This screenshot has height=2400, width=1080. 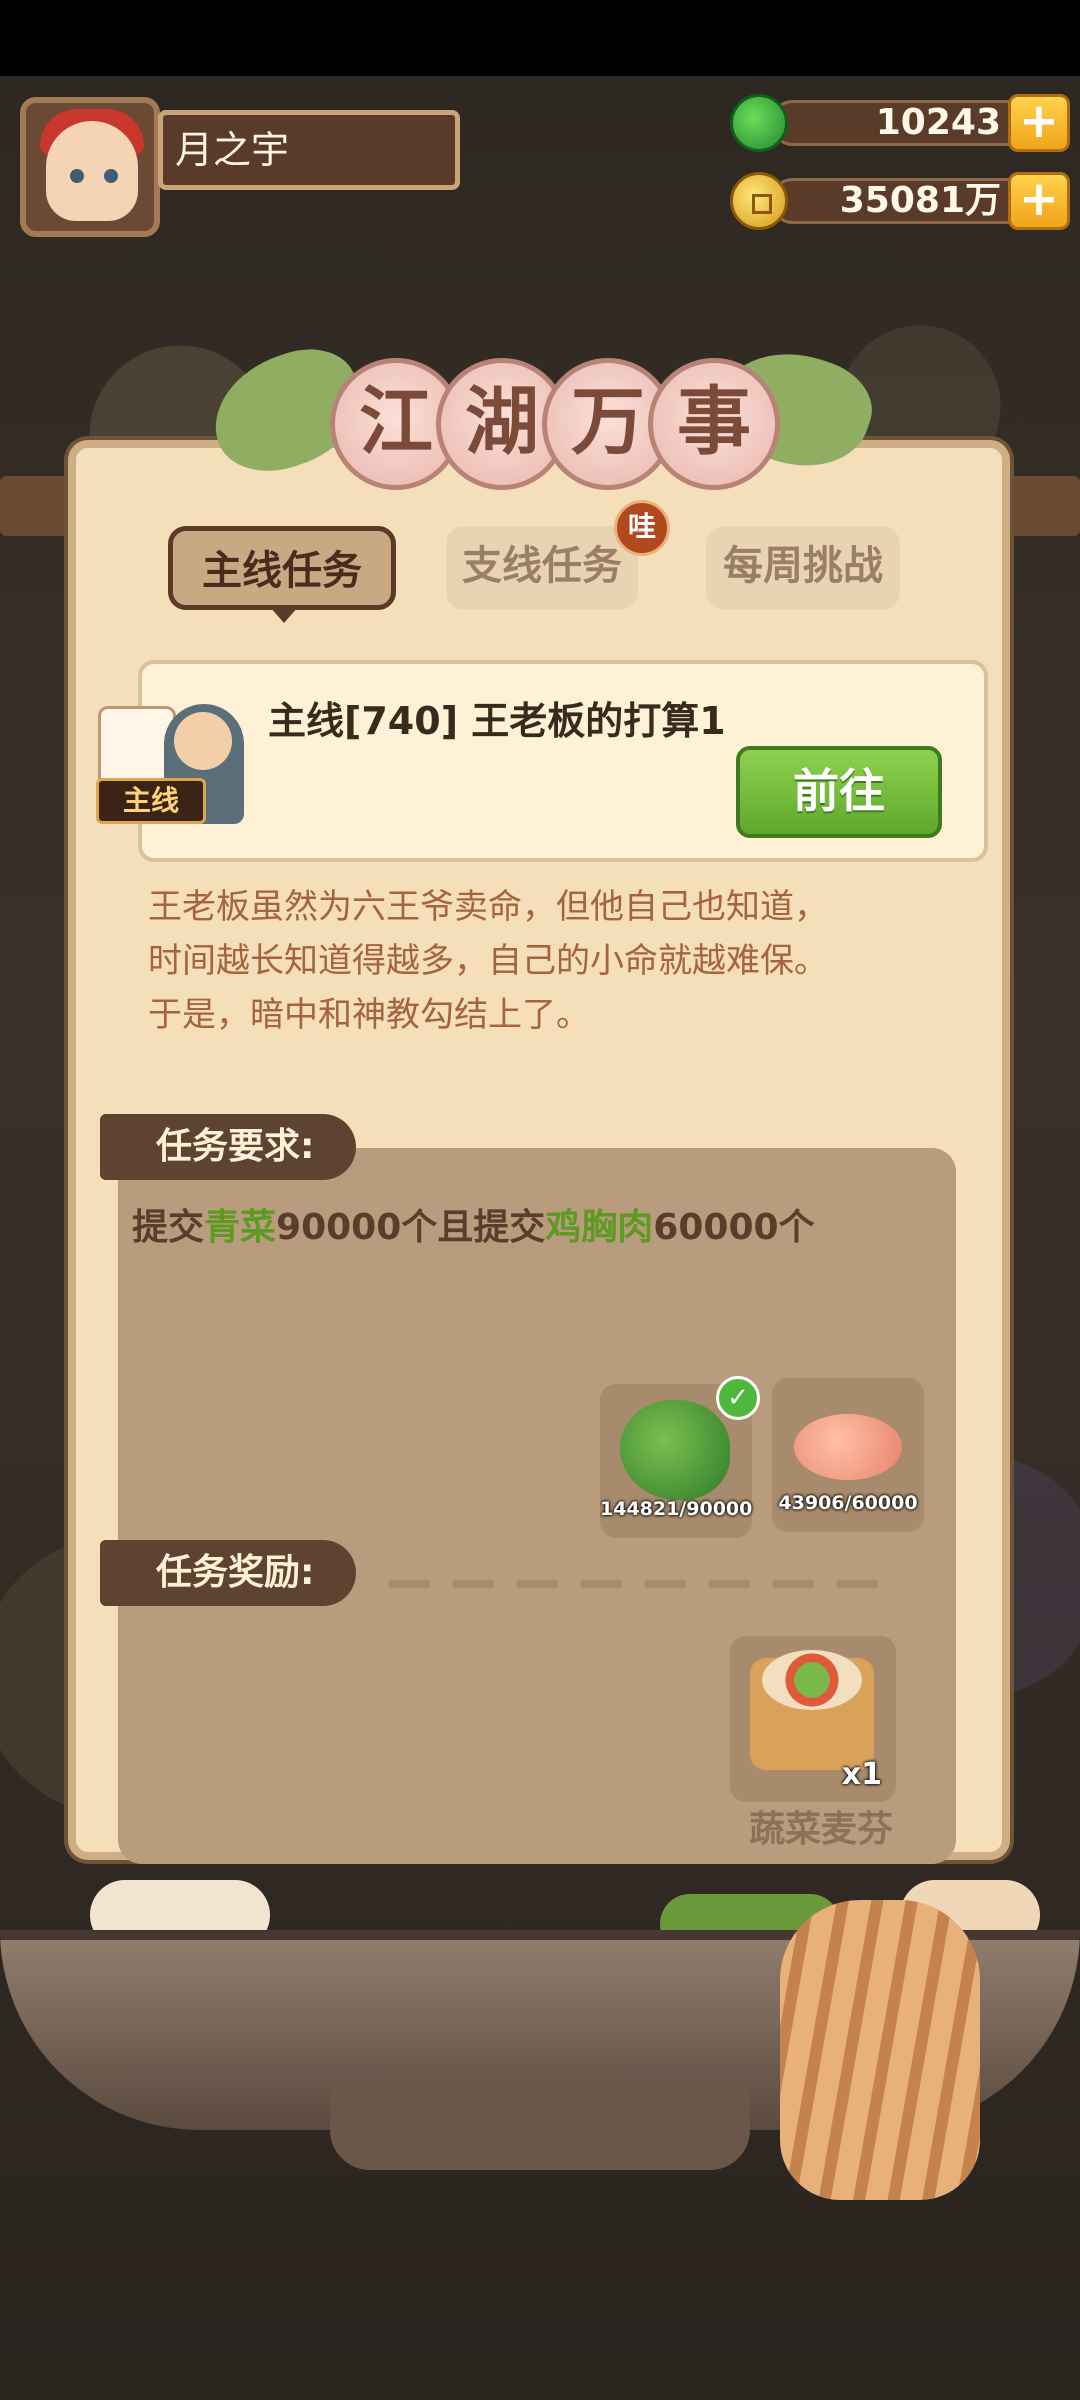 I want to click on jade-amount: 10243, so click(x=900, y=123).